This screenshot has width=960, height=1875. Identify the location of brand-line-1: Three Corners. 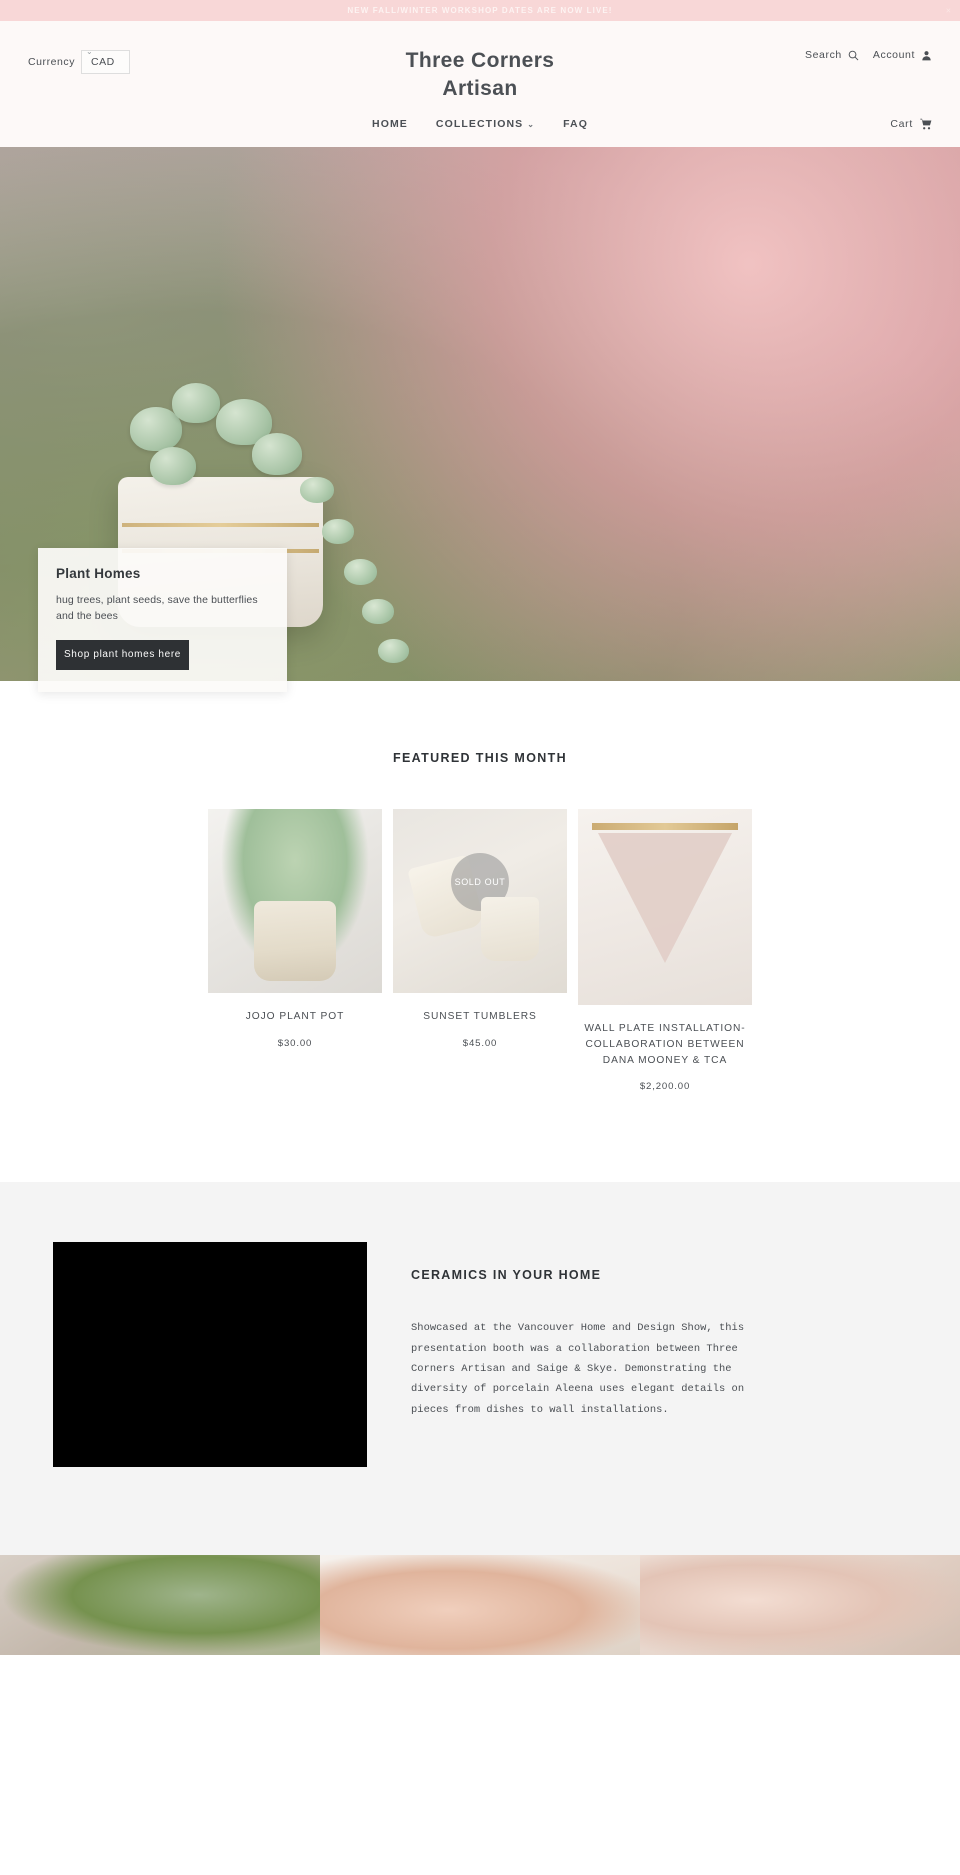
(480, 60).